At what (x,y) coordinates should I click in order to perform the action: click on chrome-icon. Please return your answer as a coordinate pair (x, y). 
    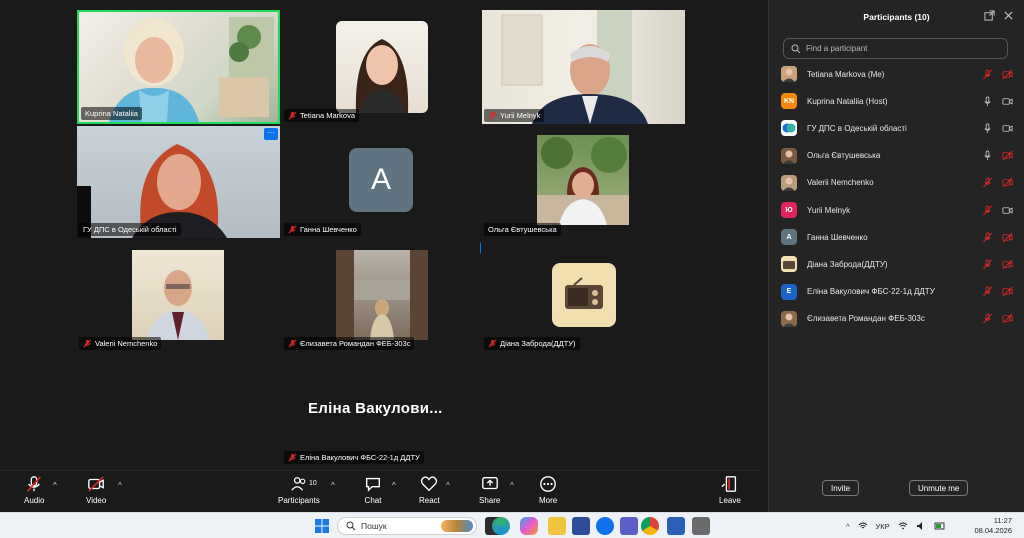
    Looking at the image, I should click on (650, 526).